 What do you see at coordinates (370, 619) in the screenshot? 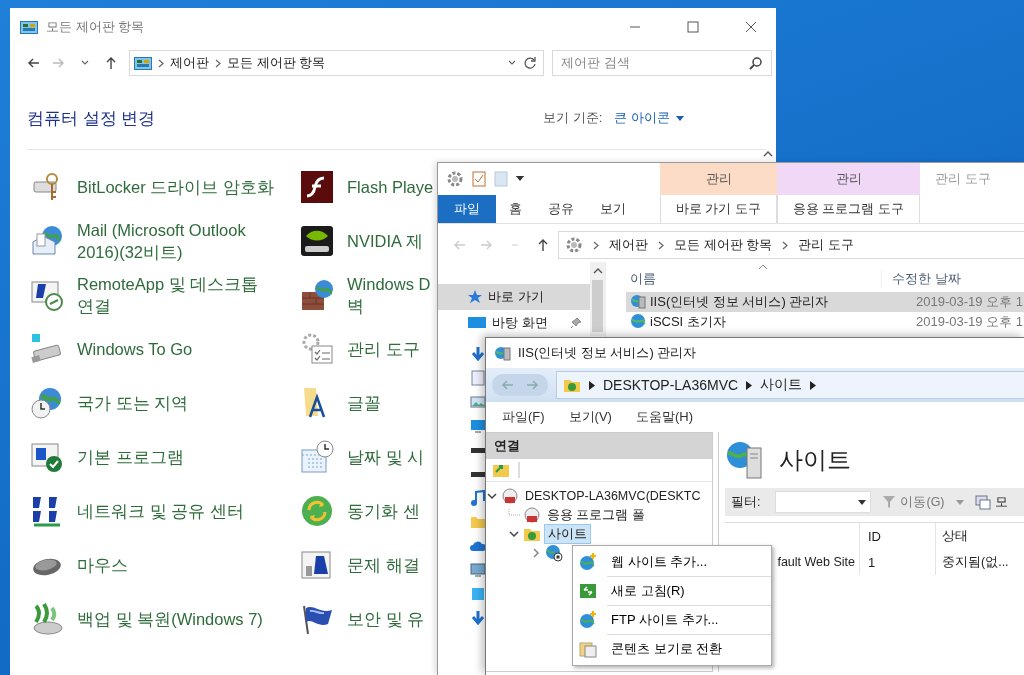
I see `control-panel-item: 보안 및 유` at bounding box center [370, 619].